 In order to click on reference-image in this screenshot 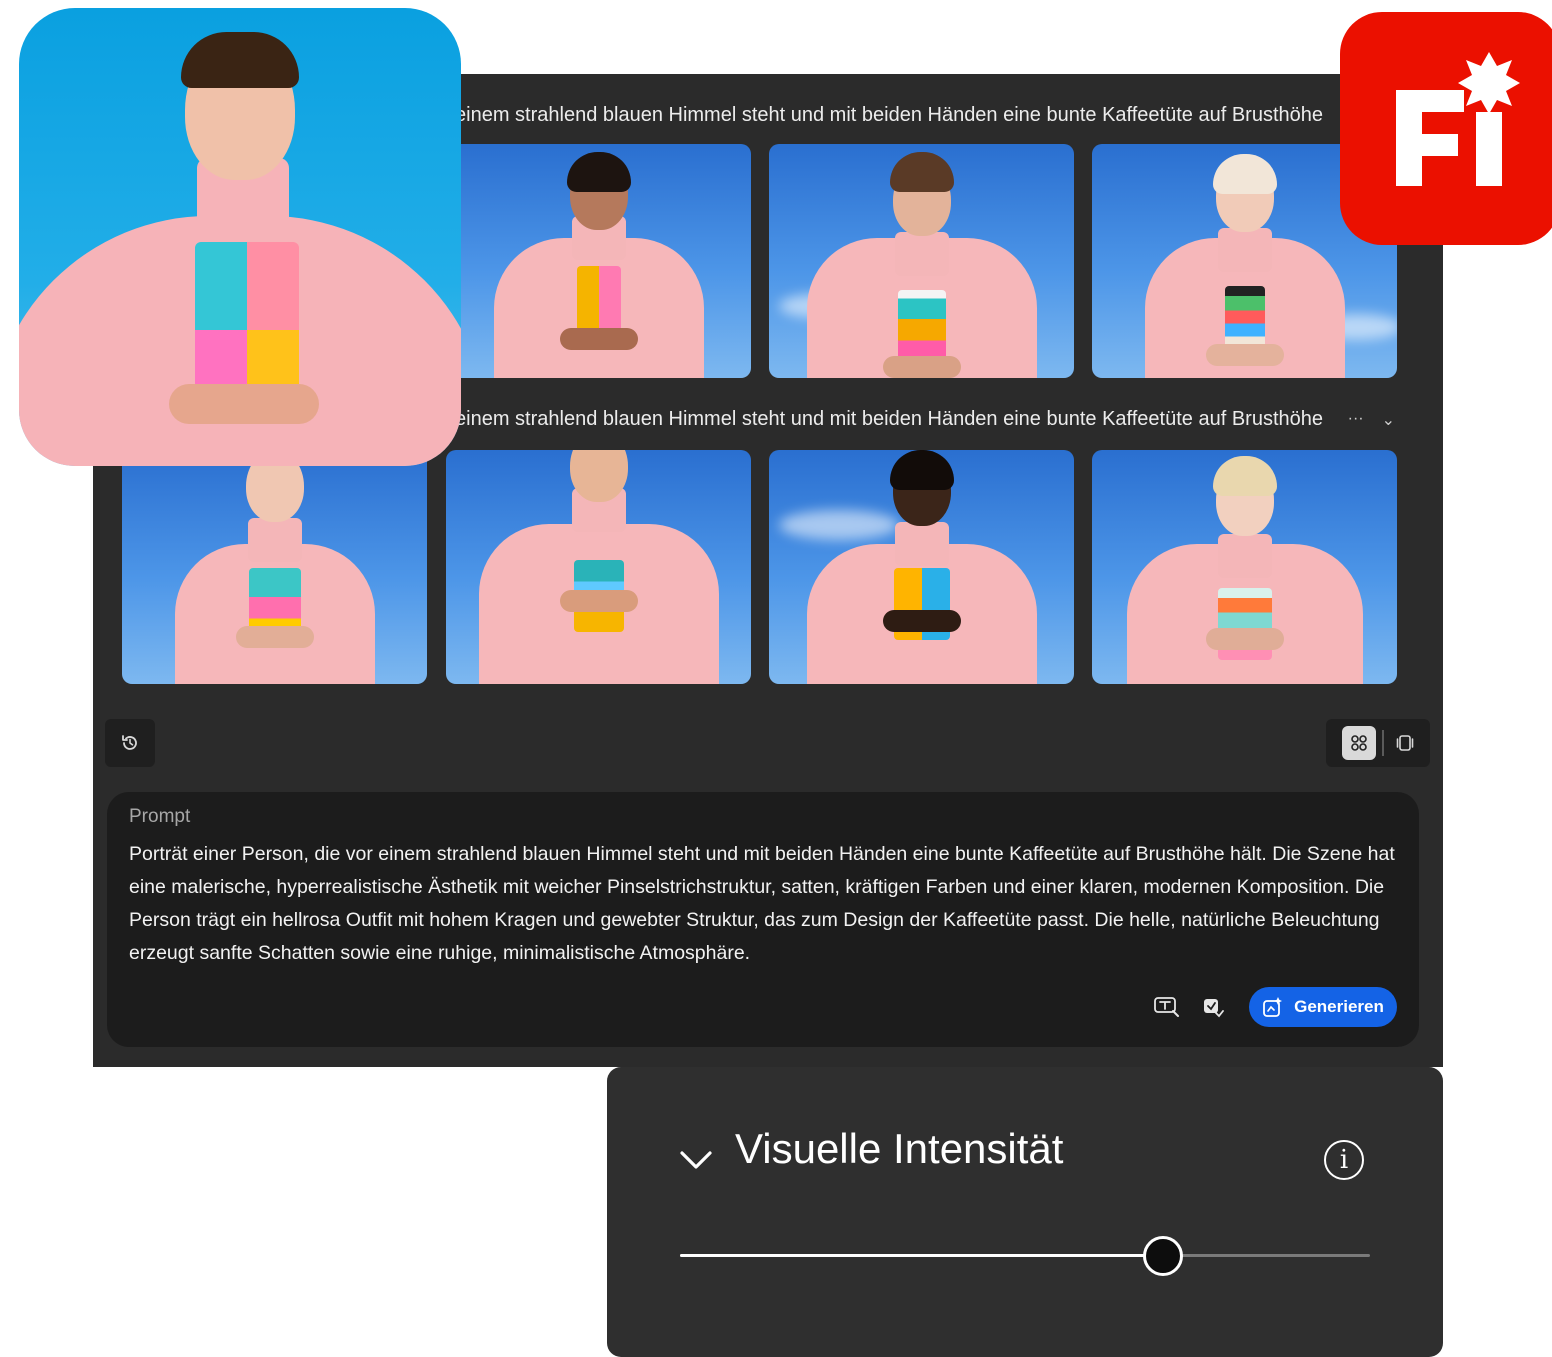, I will do `click(240, 237)`.